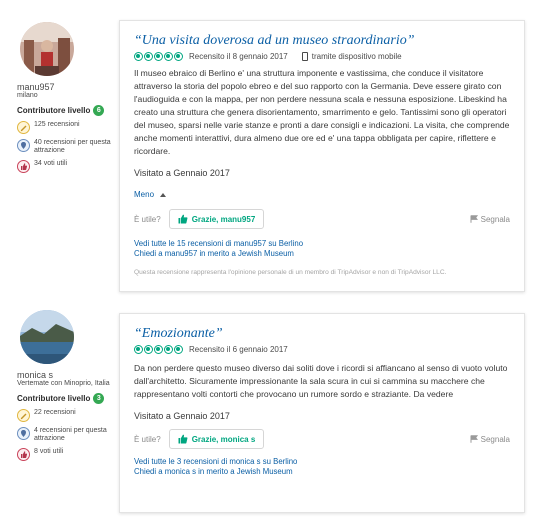  Describe the element at coordinates (304, 56) in the screenshot. I see `mobile-device-icon` at that location.